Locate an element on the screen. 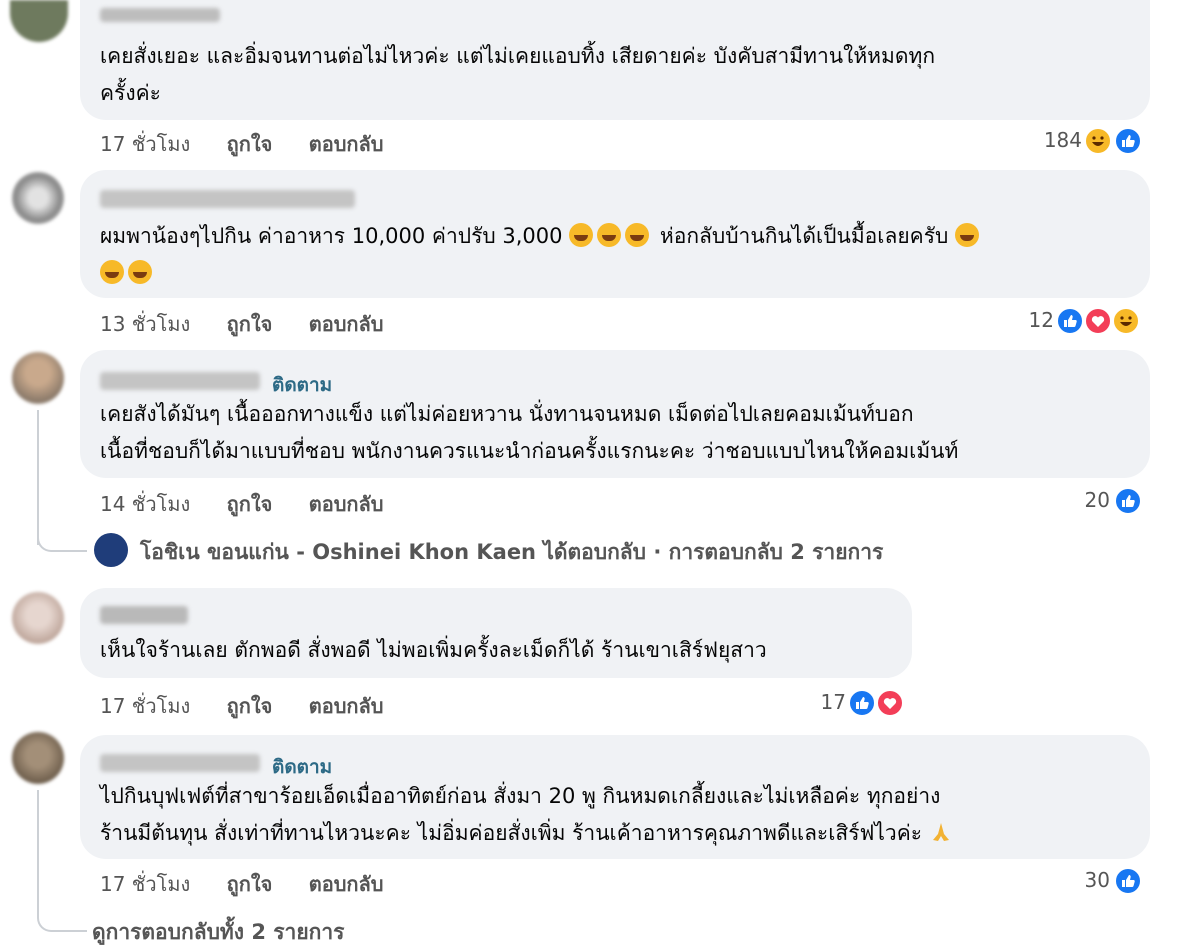 The width and height of the screenshot is (1200, 949). comment-time: 13 ชั่วโมง is located at coordinates (145, 324).